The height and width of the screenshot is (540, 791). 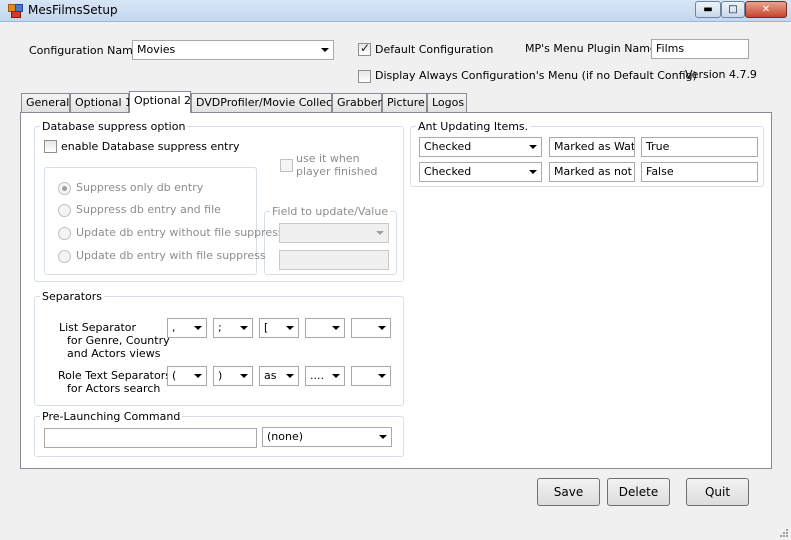 I want to click on separators-title: Separators, so click(x=72, y=296).